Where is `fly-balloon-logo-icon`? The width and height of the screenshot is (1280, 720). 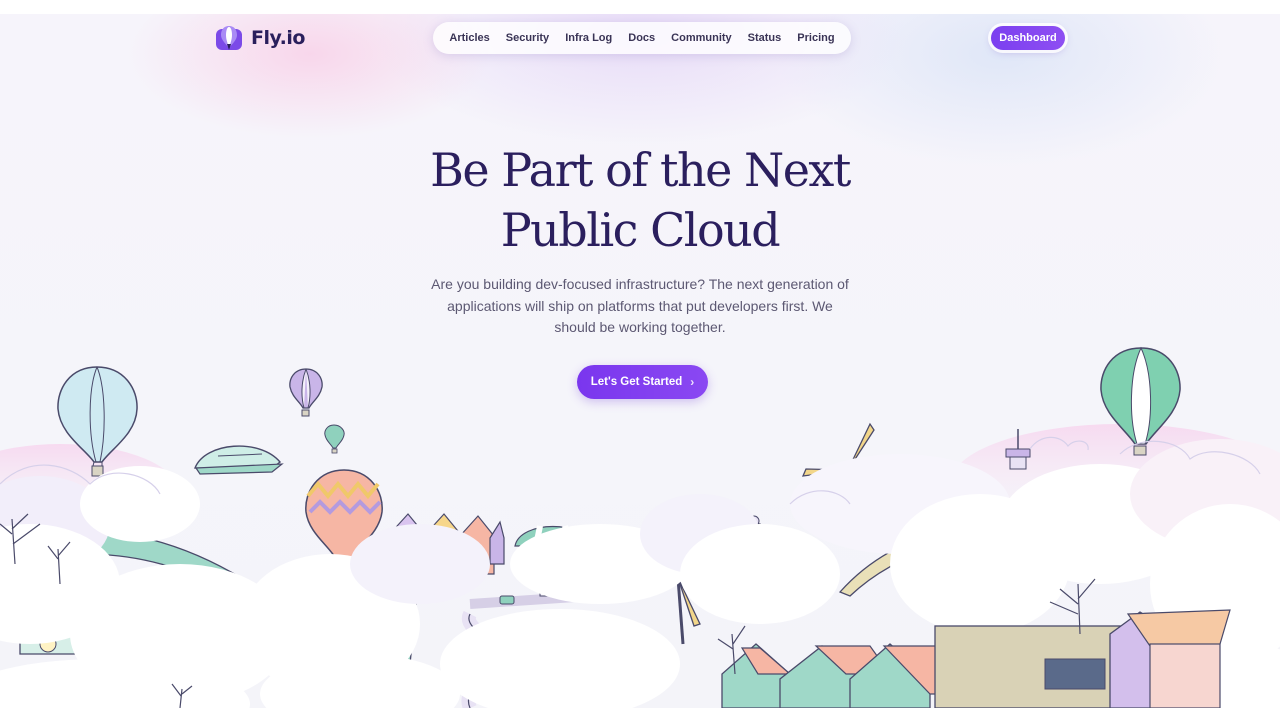 fly-balloon-logo-icon is located at coordinates (229, 38).